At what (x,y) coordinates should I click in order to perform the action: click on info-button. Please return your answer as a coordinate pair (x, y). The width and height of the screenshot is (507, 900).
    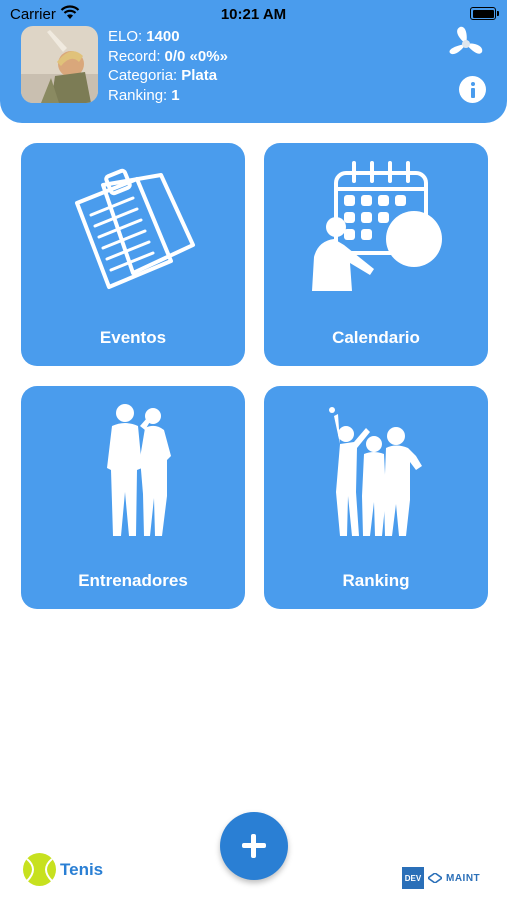
    Looking at the image, I should click on (472, 89).